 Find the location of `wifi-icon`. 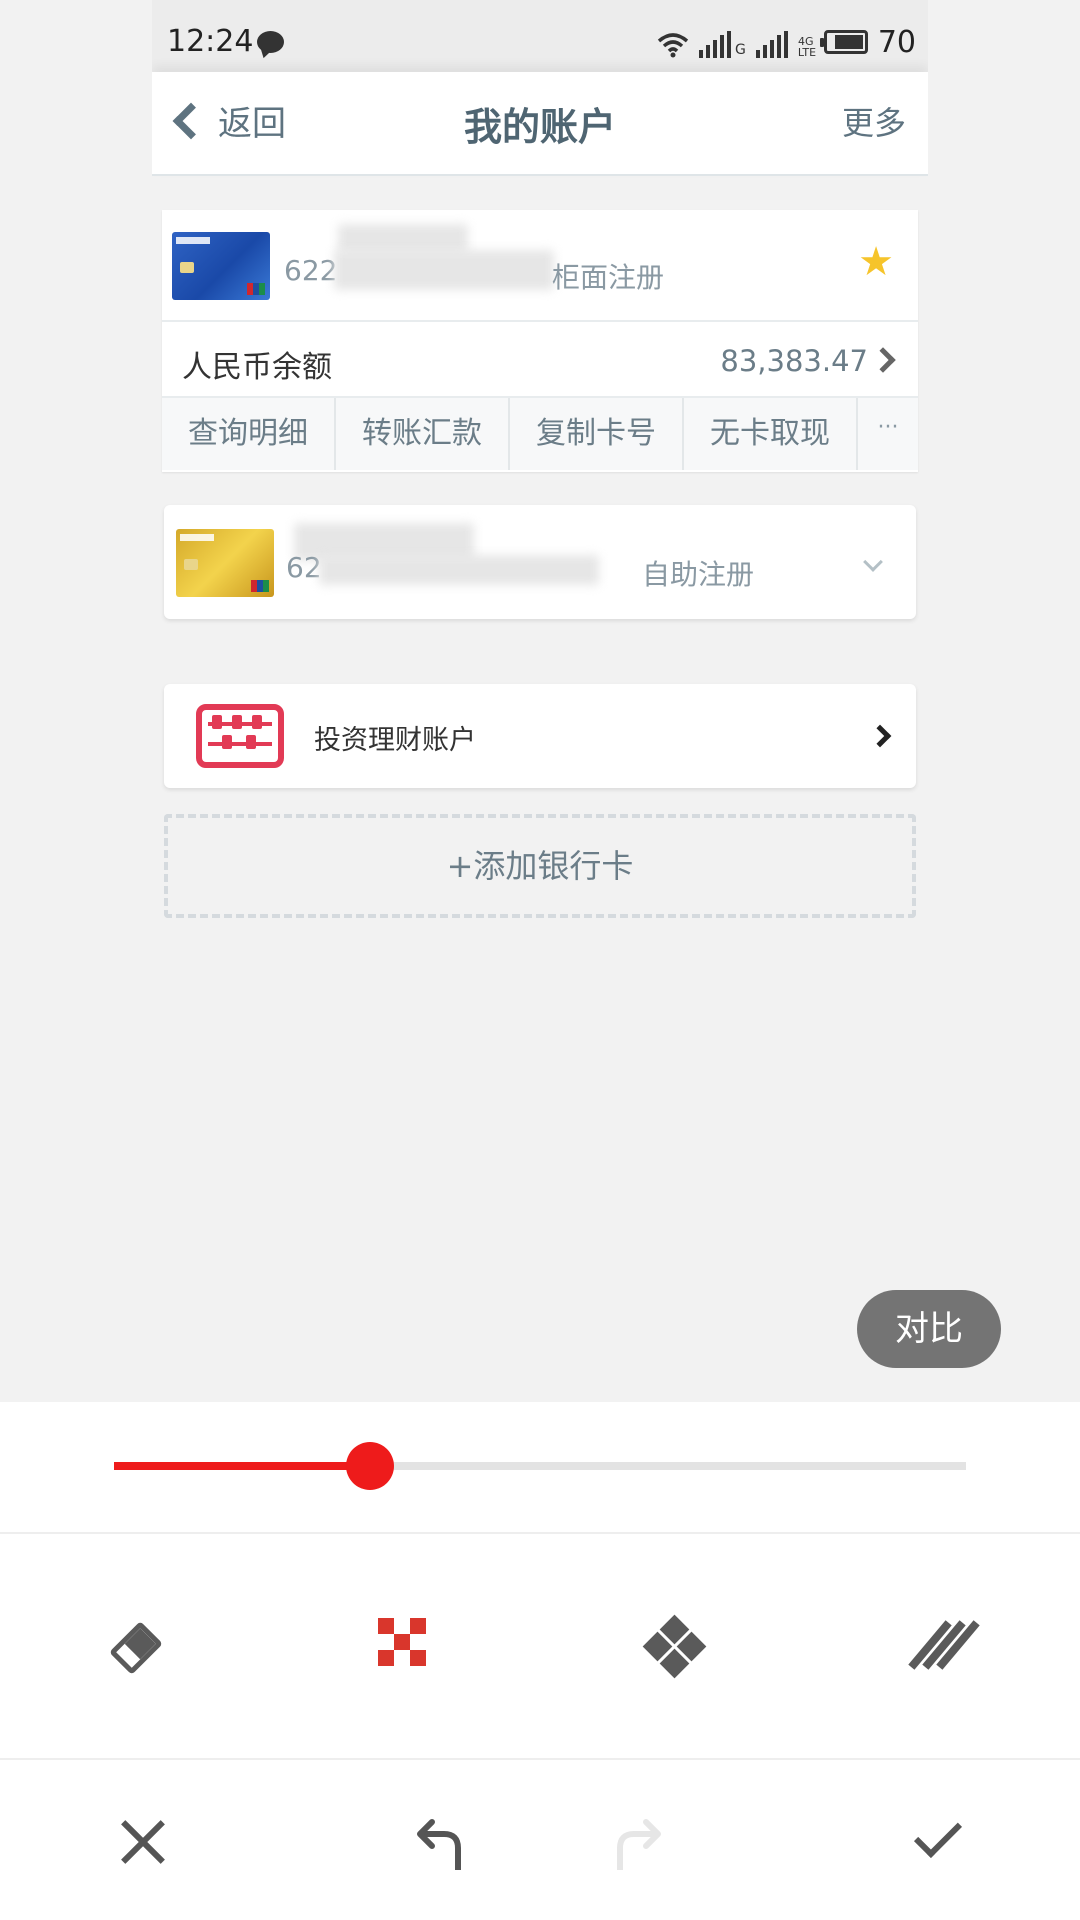

wifi-icon is located at coordinates (673, 45).